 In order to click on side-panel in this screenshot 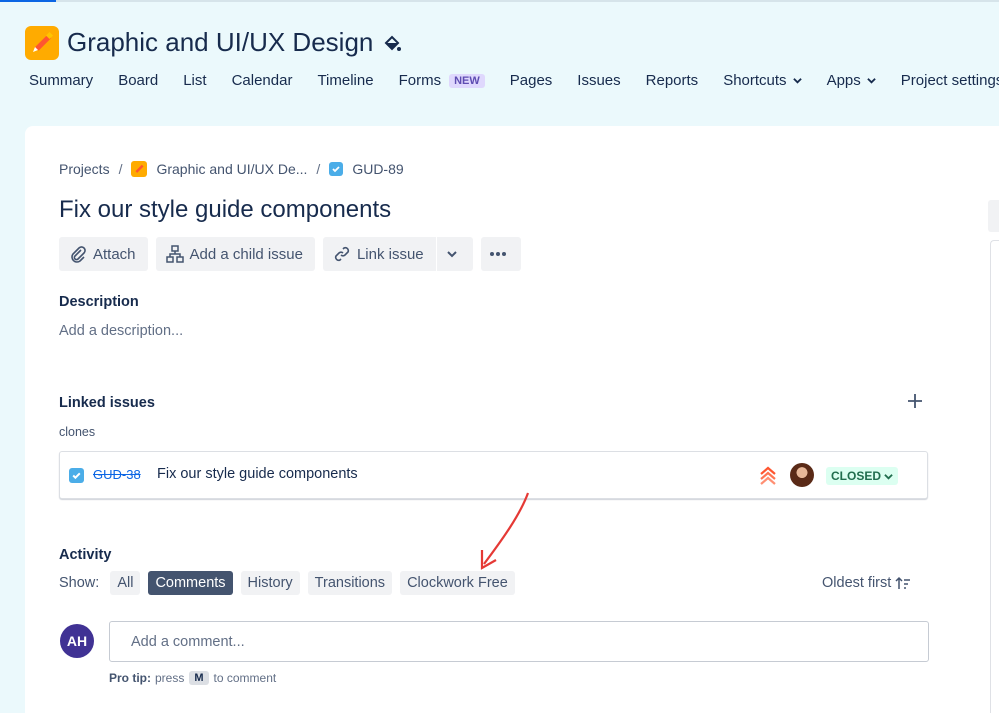, I will do `click(994, 476)`.